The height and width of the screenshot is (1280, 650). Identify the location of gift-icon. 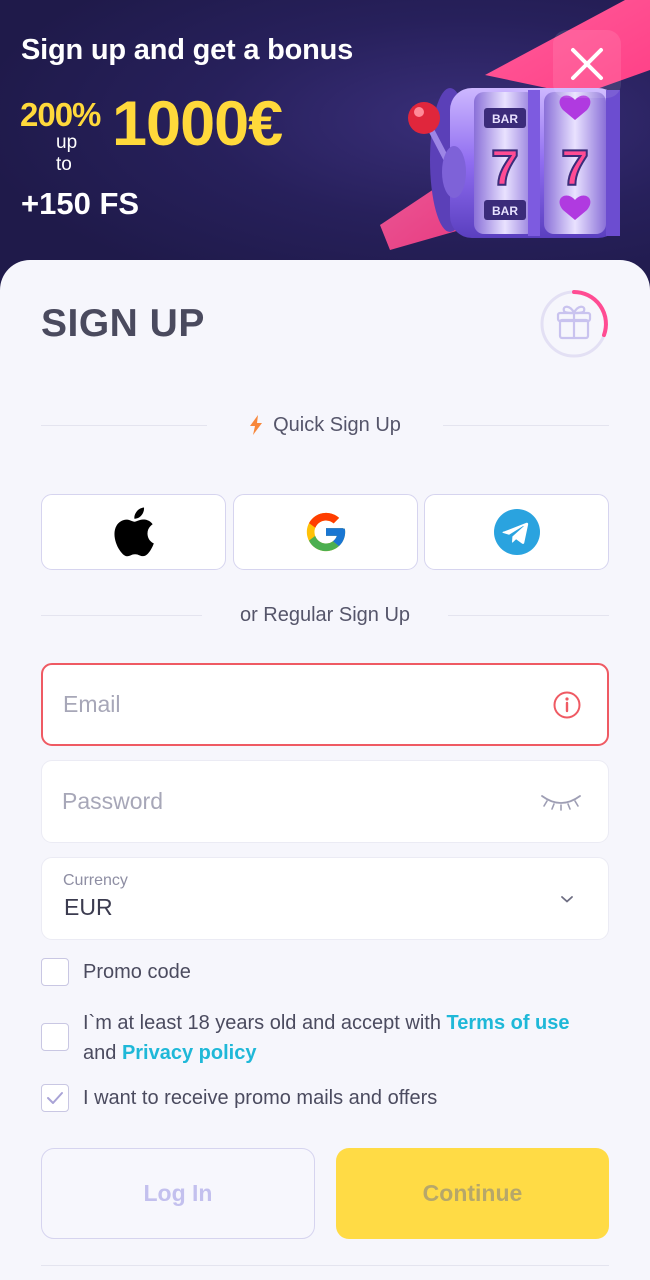
(574, 322).